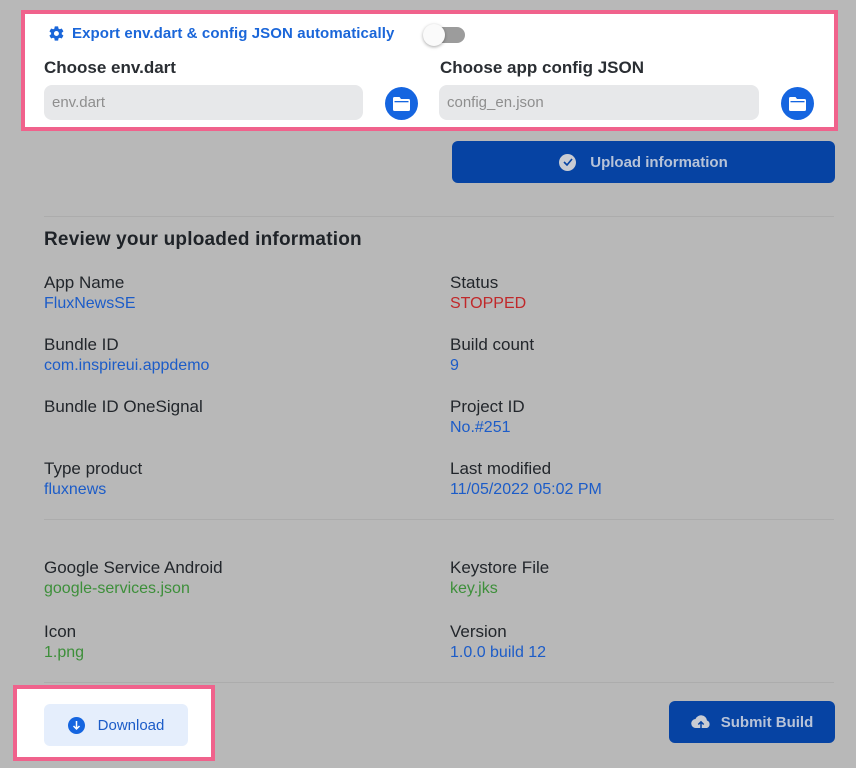  I want to click on info-status: Status STOPPED, so click(488, 293).